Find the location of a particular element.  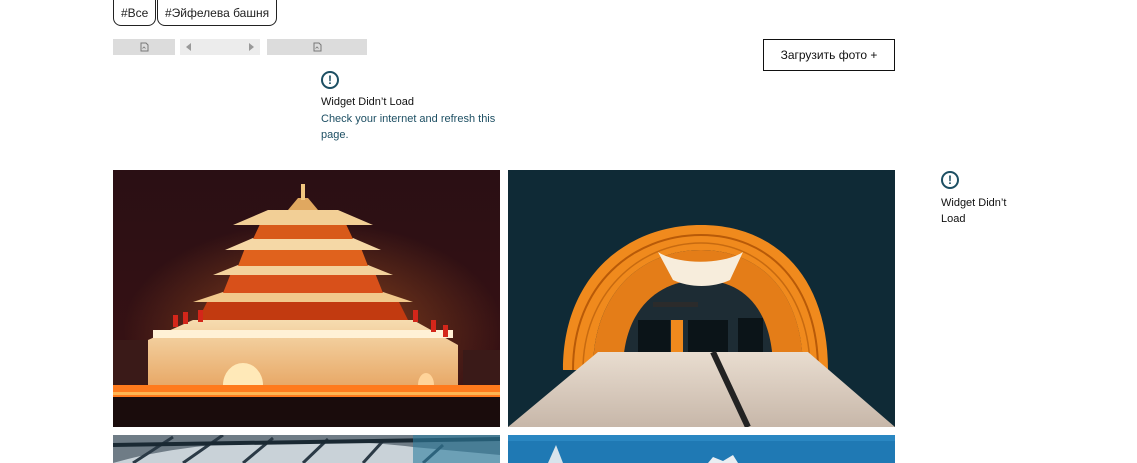

side-widget-error-message: ! Widget Didn’t Load is located at coordinates (981, 199).